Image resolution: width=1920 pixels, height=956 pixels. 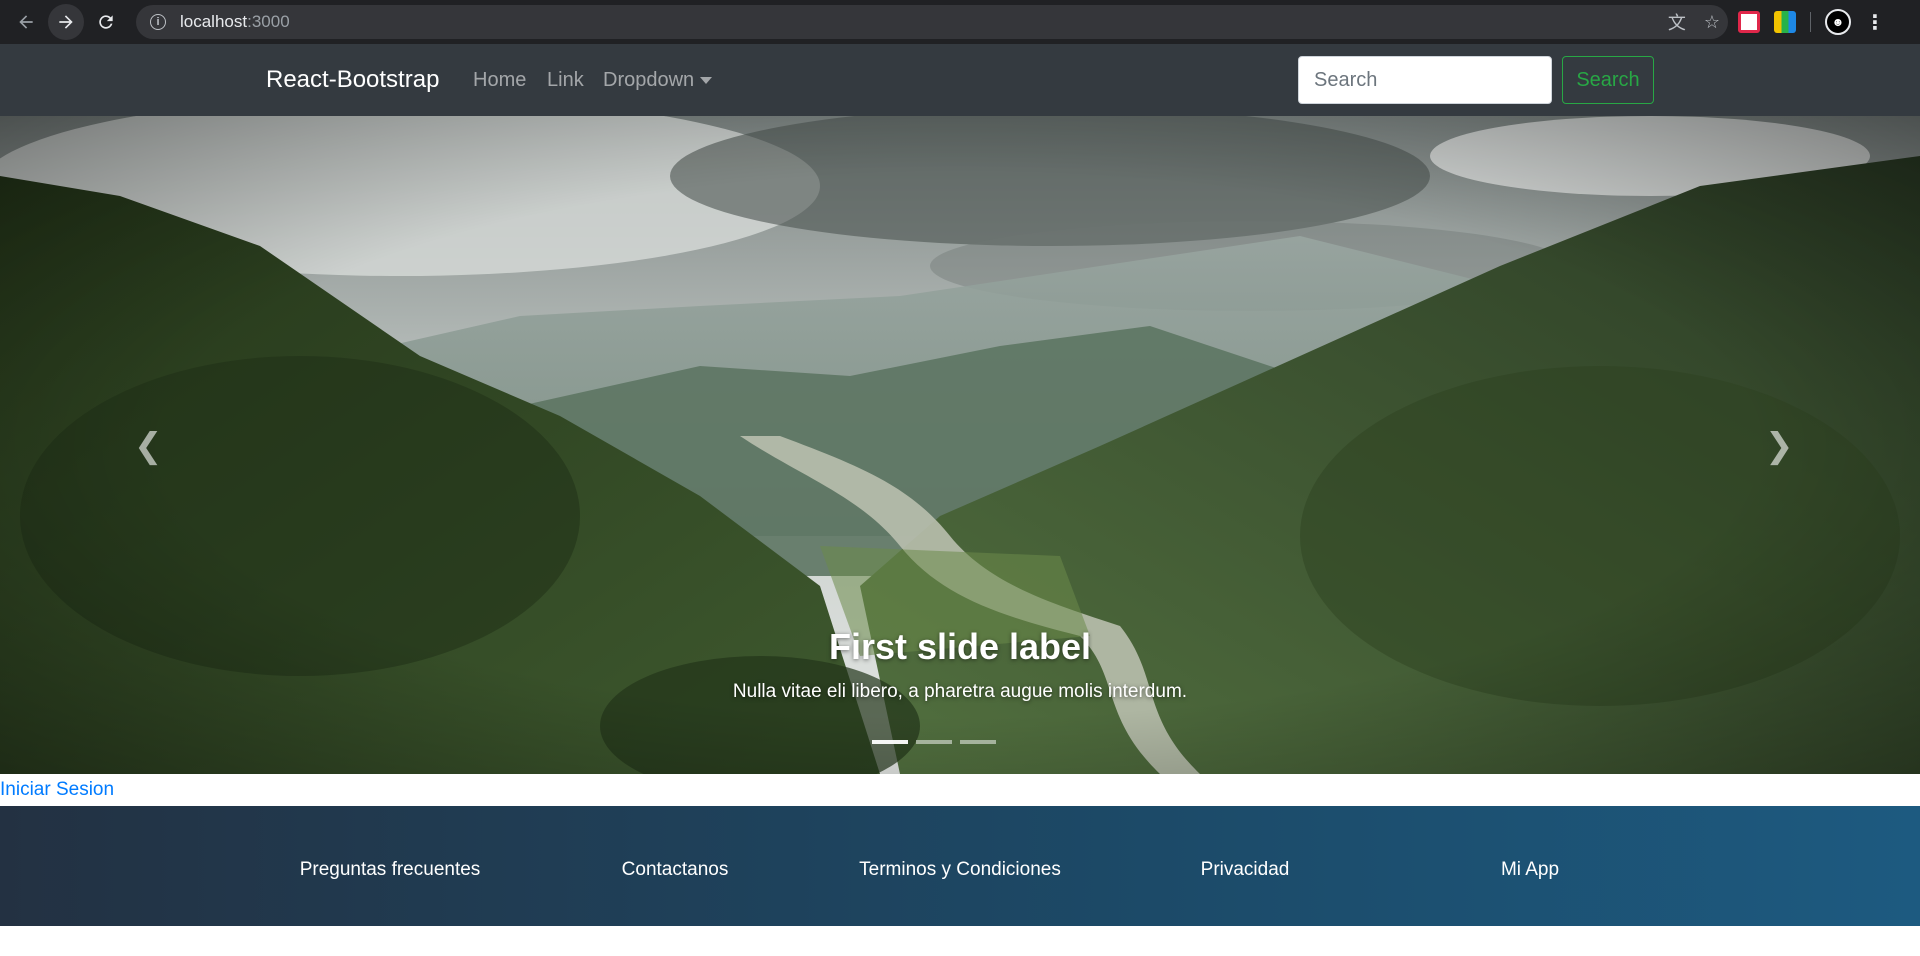 What do you see at coordinates (1677, 22) in the screenshot?
I see `translate-icon: 文` at bounding box center [1677, 22].